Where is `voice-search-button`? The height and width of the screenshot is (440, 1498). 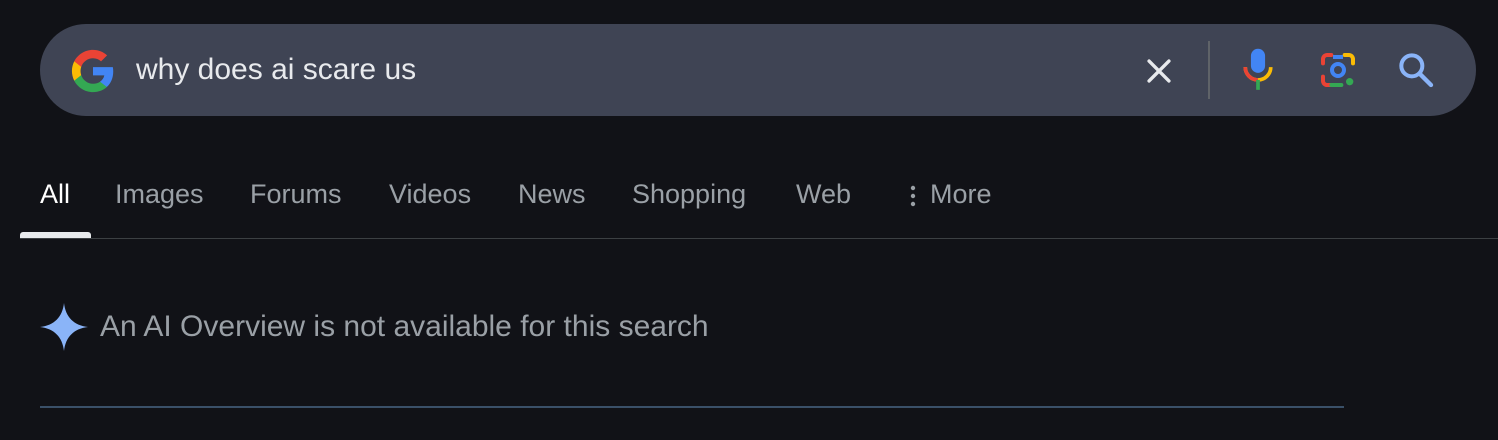
voice-search-button is located at coordinates (1258, 70).